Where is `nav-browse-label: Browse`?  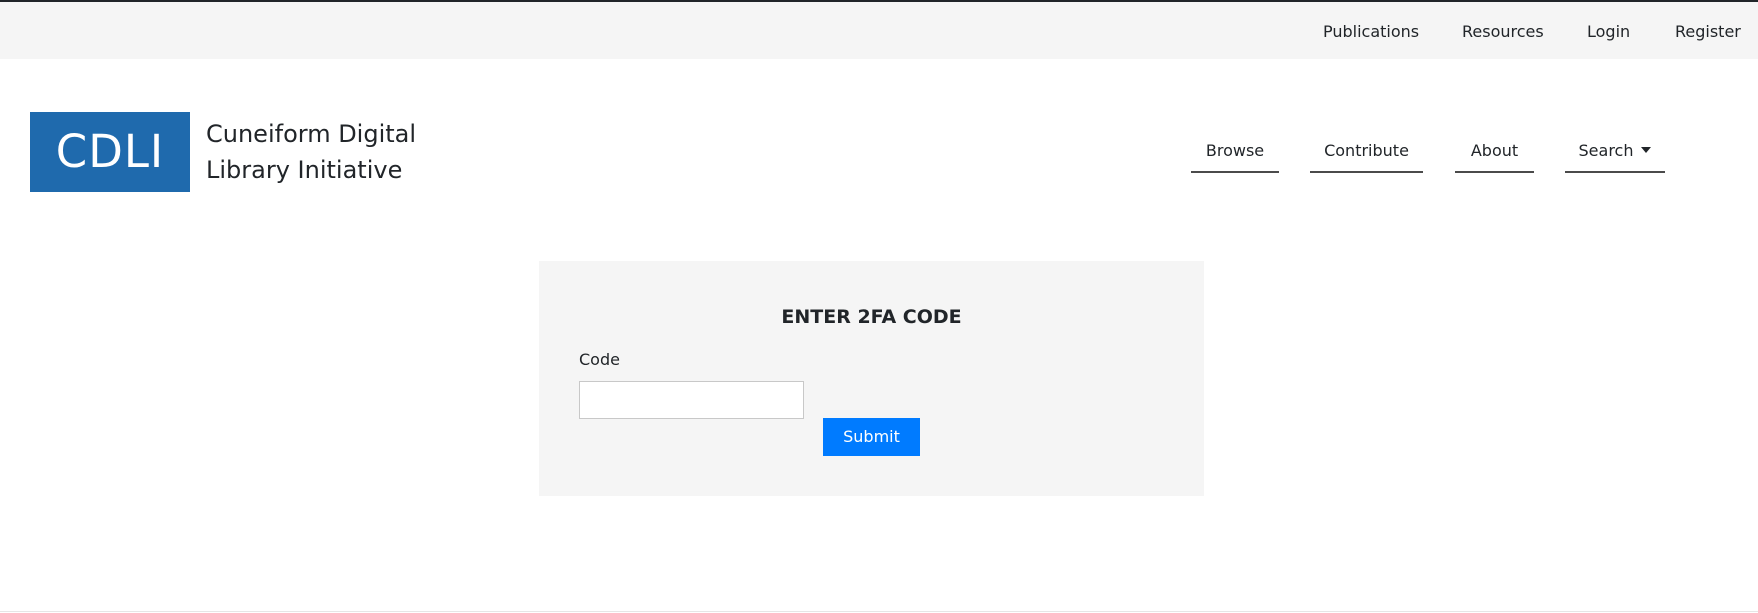 nav-browse-label: Browse is located at coordinates (1235, 150).